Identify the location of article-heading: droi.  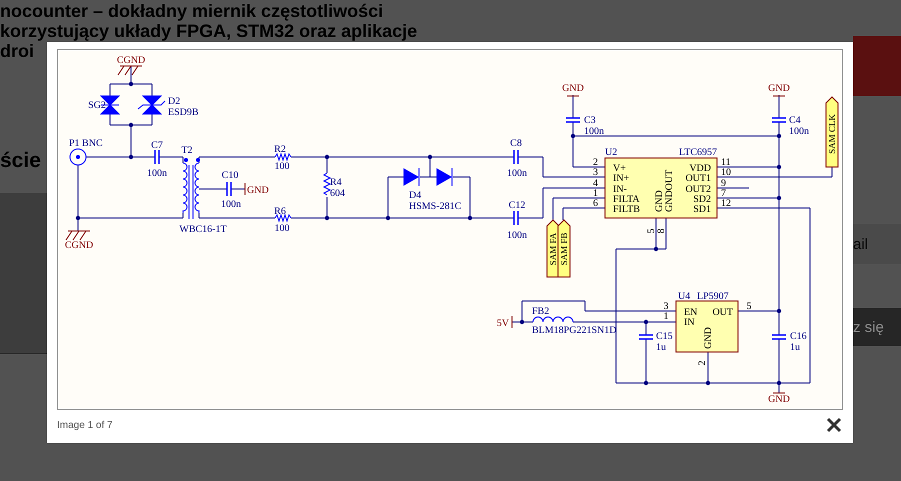
(17, 51).